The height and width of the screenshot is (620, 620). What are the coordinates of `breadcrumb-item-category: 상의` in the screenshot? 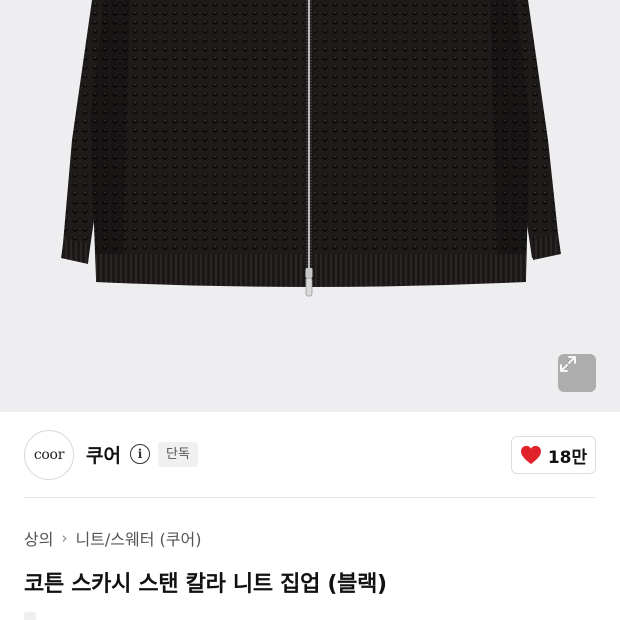 It's located at (38, 538).